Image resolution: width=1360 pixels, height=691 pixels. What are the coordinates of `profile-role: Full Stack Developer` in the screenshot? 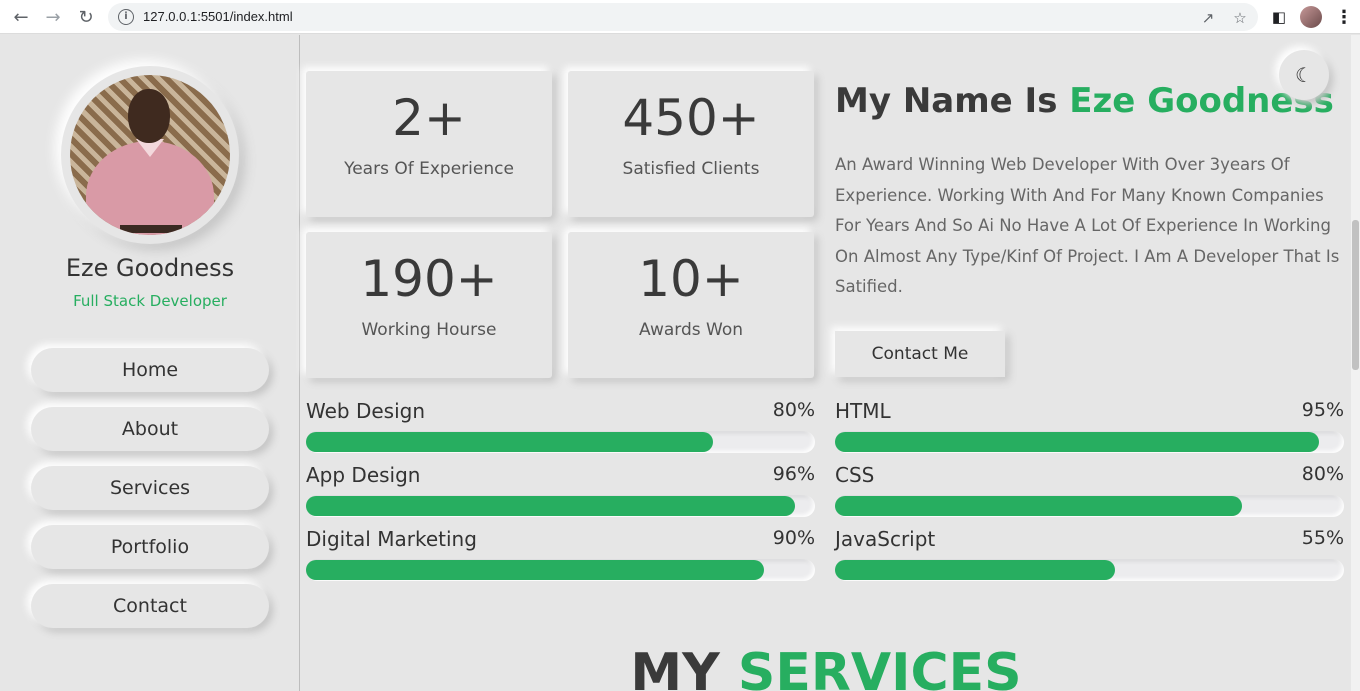 It's located at (150, 301).